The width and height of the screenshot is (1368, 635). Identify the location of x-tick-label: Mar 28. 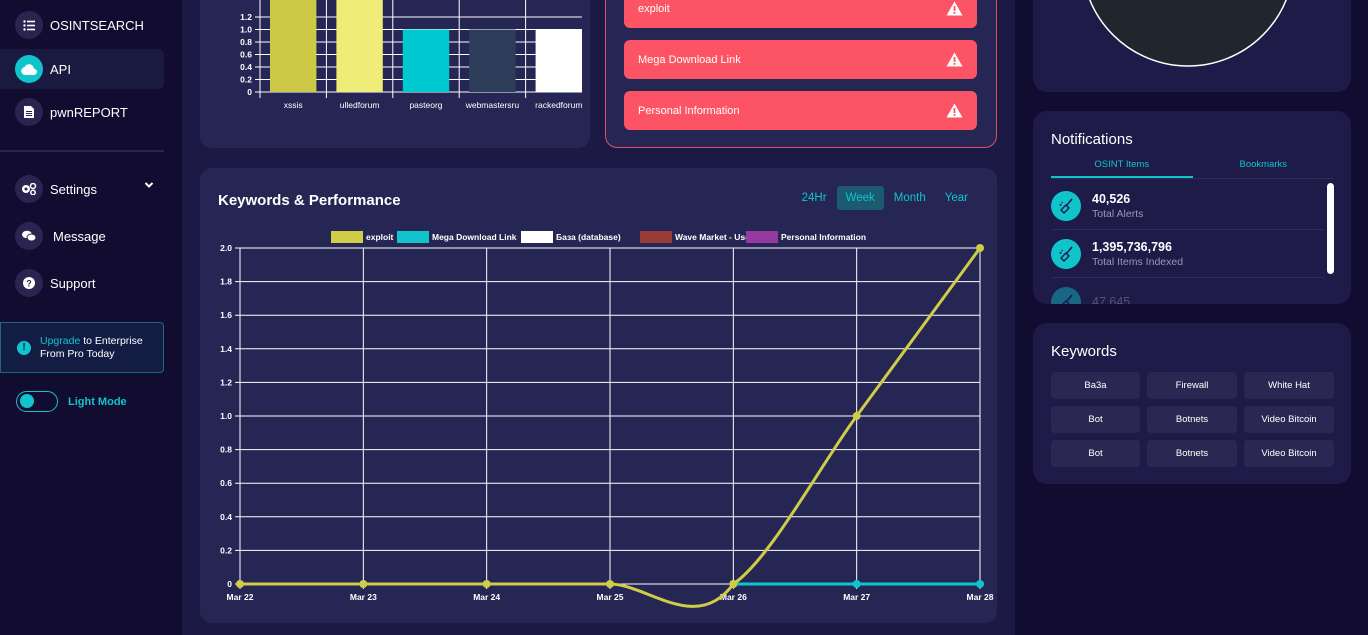
(980, 597).